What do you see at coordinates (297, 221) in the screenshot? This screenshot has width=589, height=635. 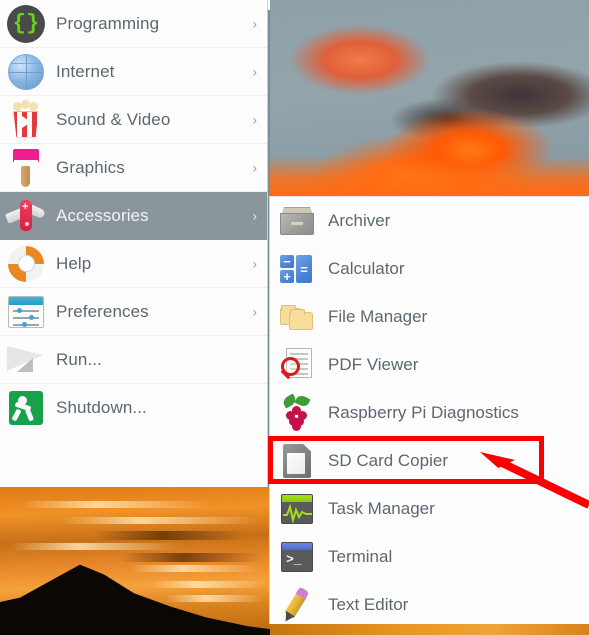 I see `archive-drawer-icon` at bounding box center [297, 221].